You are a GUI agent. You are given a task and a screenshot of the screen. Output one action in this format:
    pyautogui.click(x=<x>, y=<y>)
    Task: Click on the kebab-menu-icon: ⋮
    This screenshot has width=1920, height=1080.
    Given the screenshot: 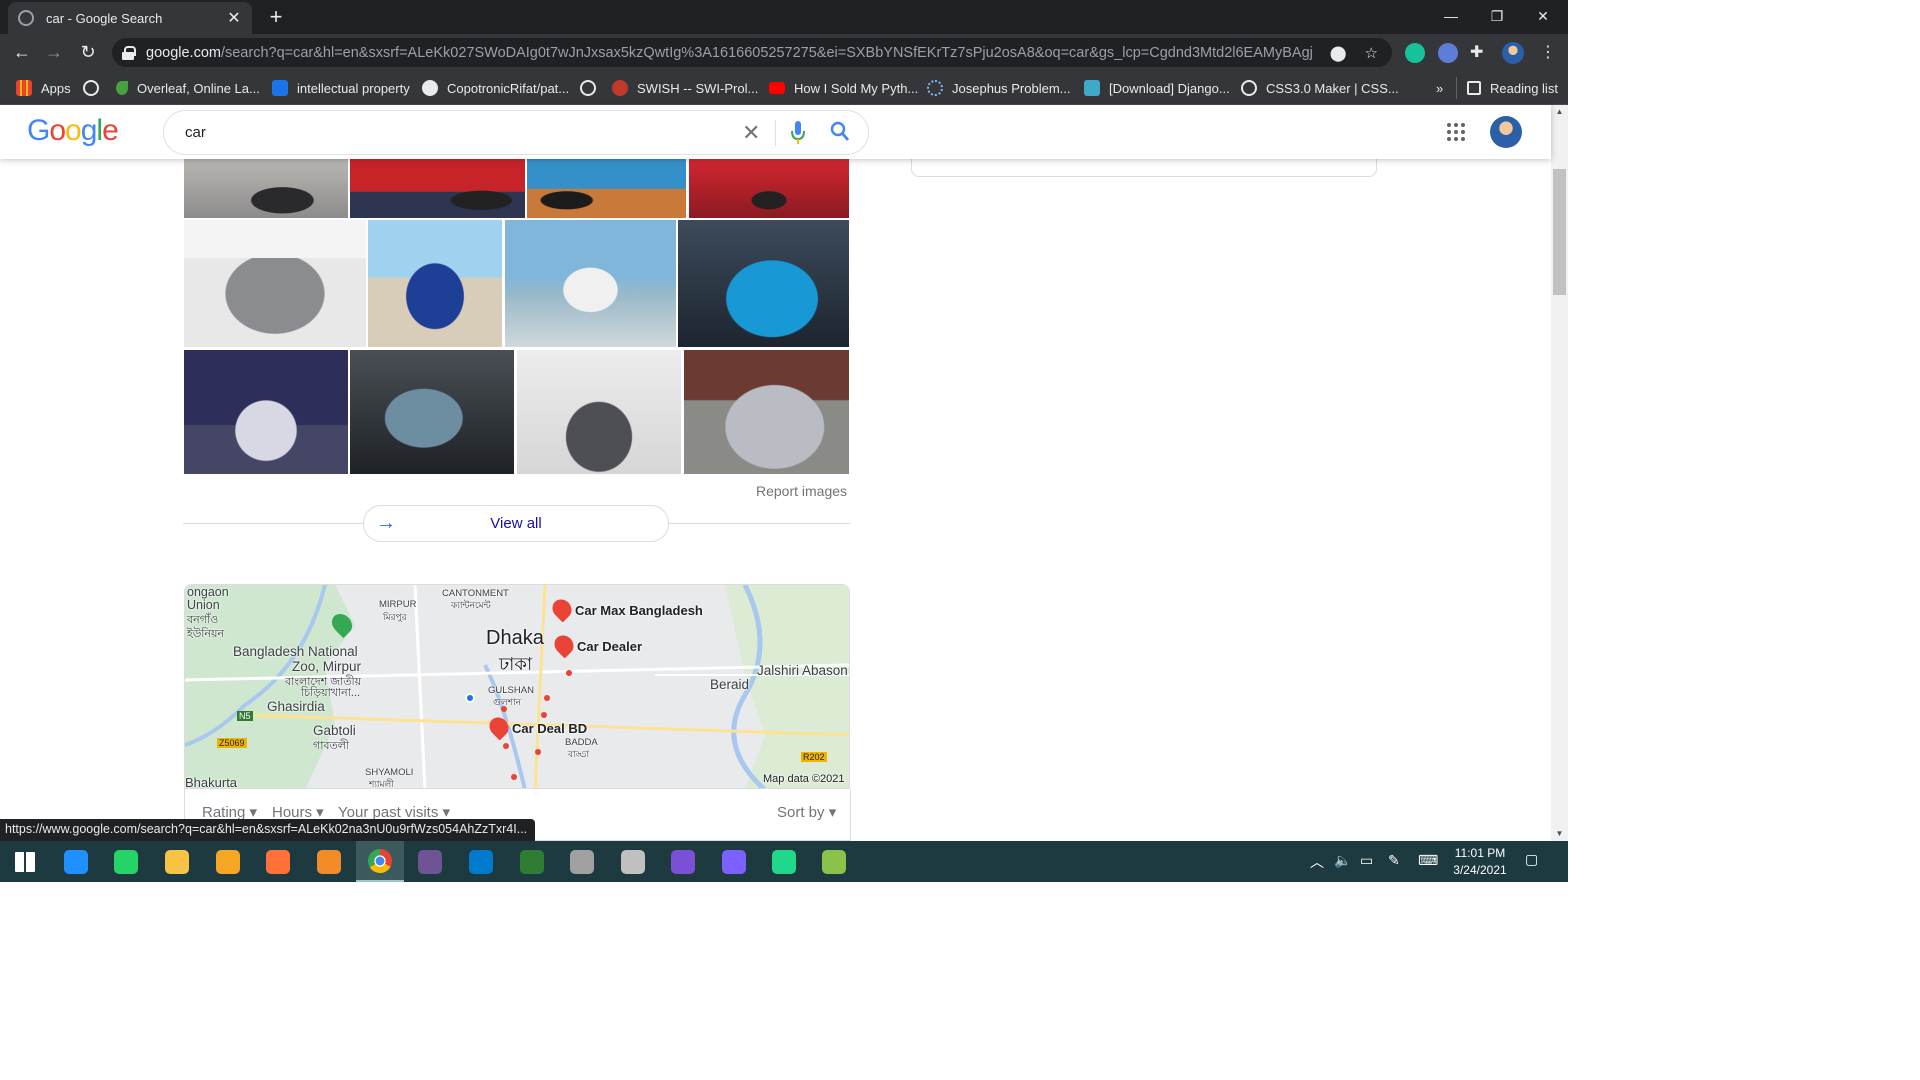 What is the action you would take?
    pyautogui.click(x=1550, y=52)
    